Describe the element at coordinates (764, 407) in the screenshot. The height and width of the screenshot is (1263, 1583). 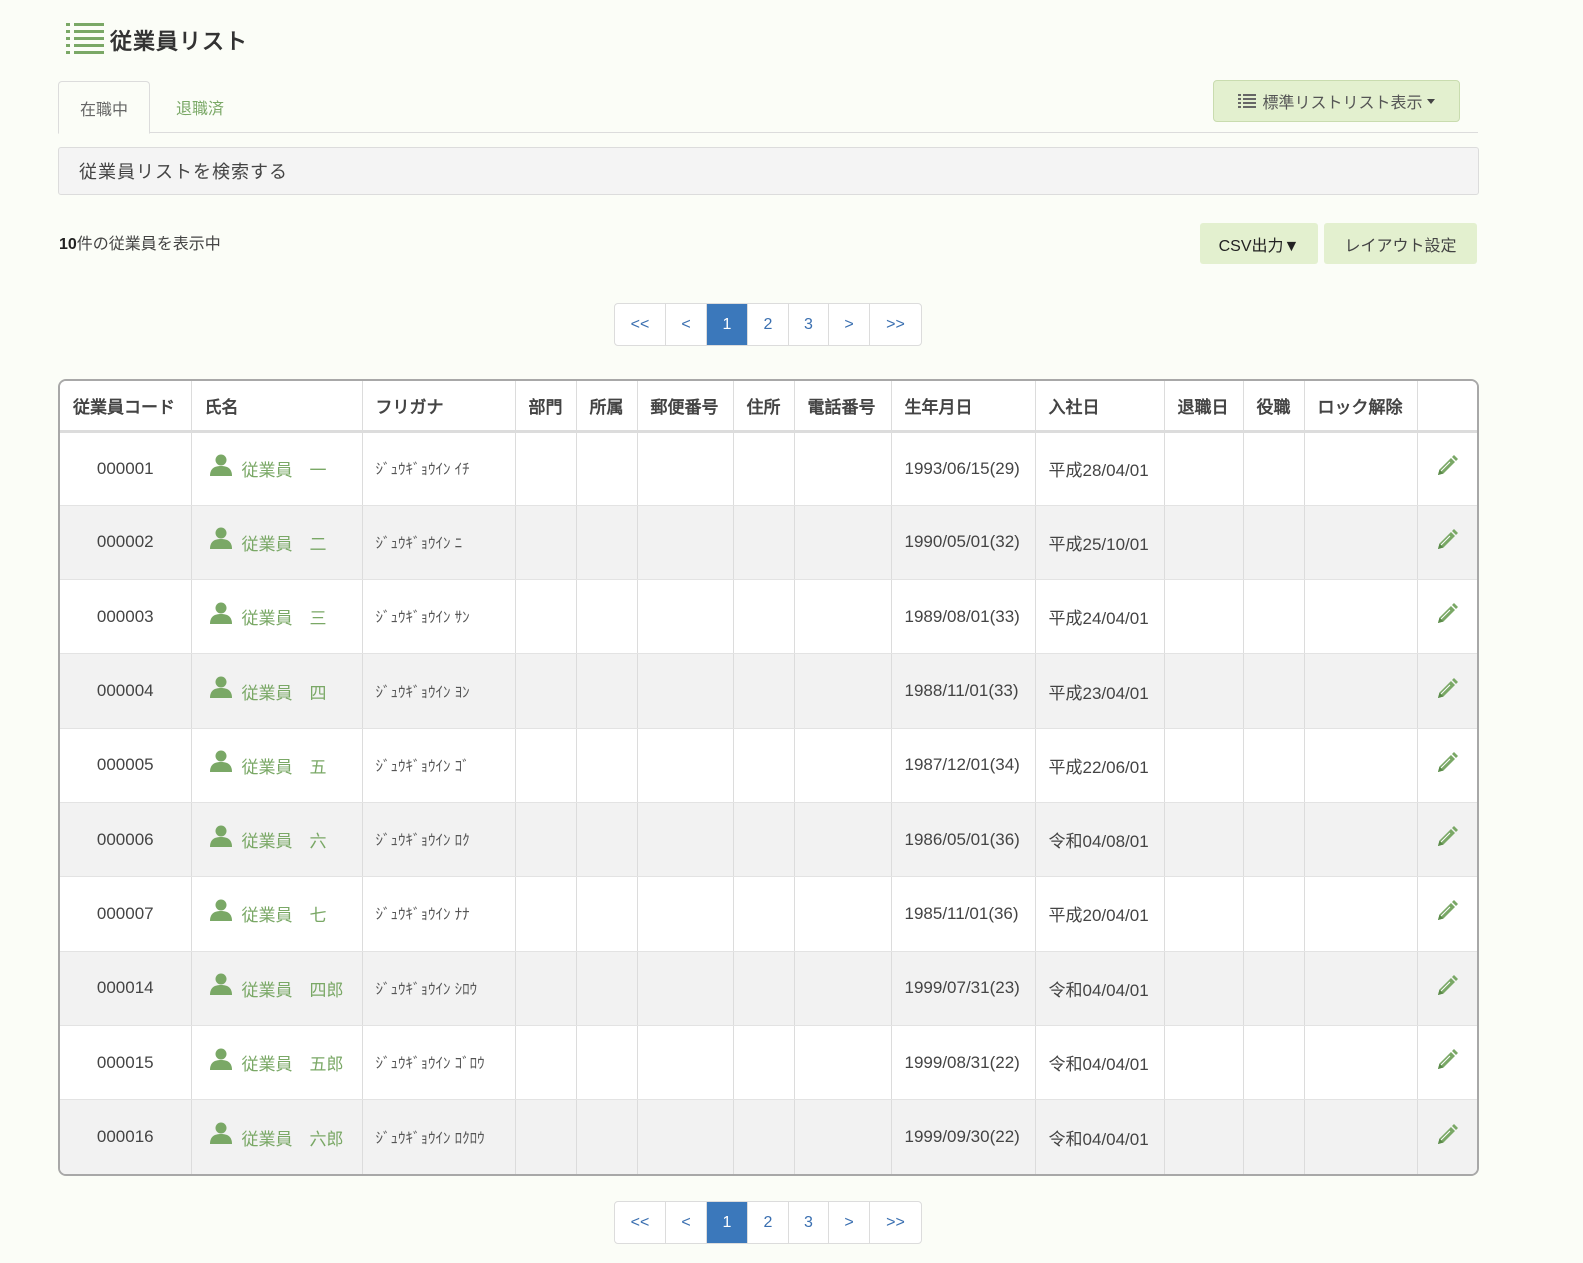
I see `column-header: 住所` at that location.